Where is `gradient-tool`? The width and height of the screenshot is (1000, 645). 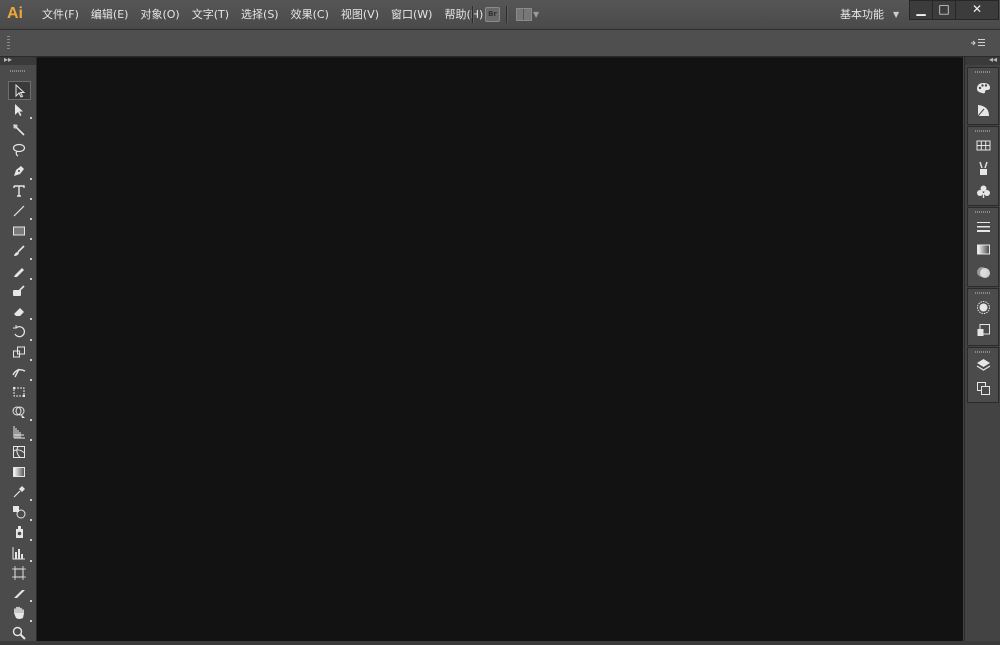
gradient-tool is located at coordinates (19, 472).